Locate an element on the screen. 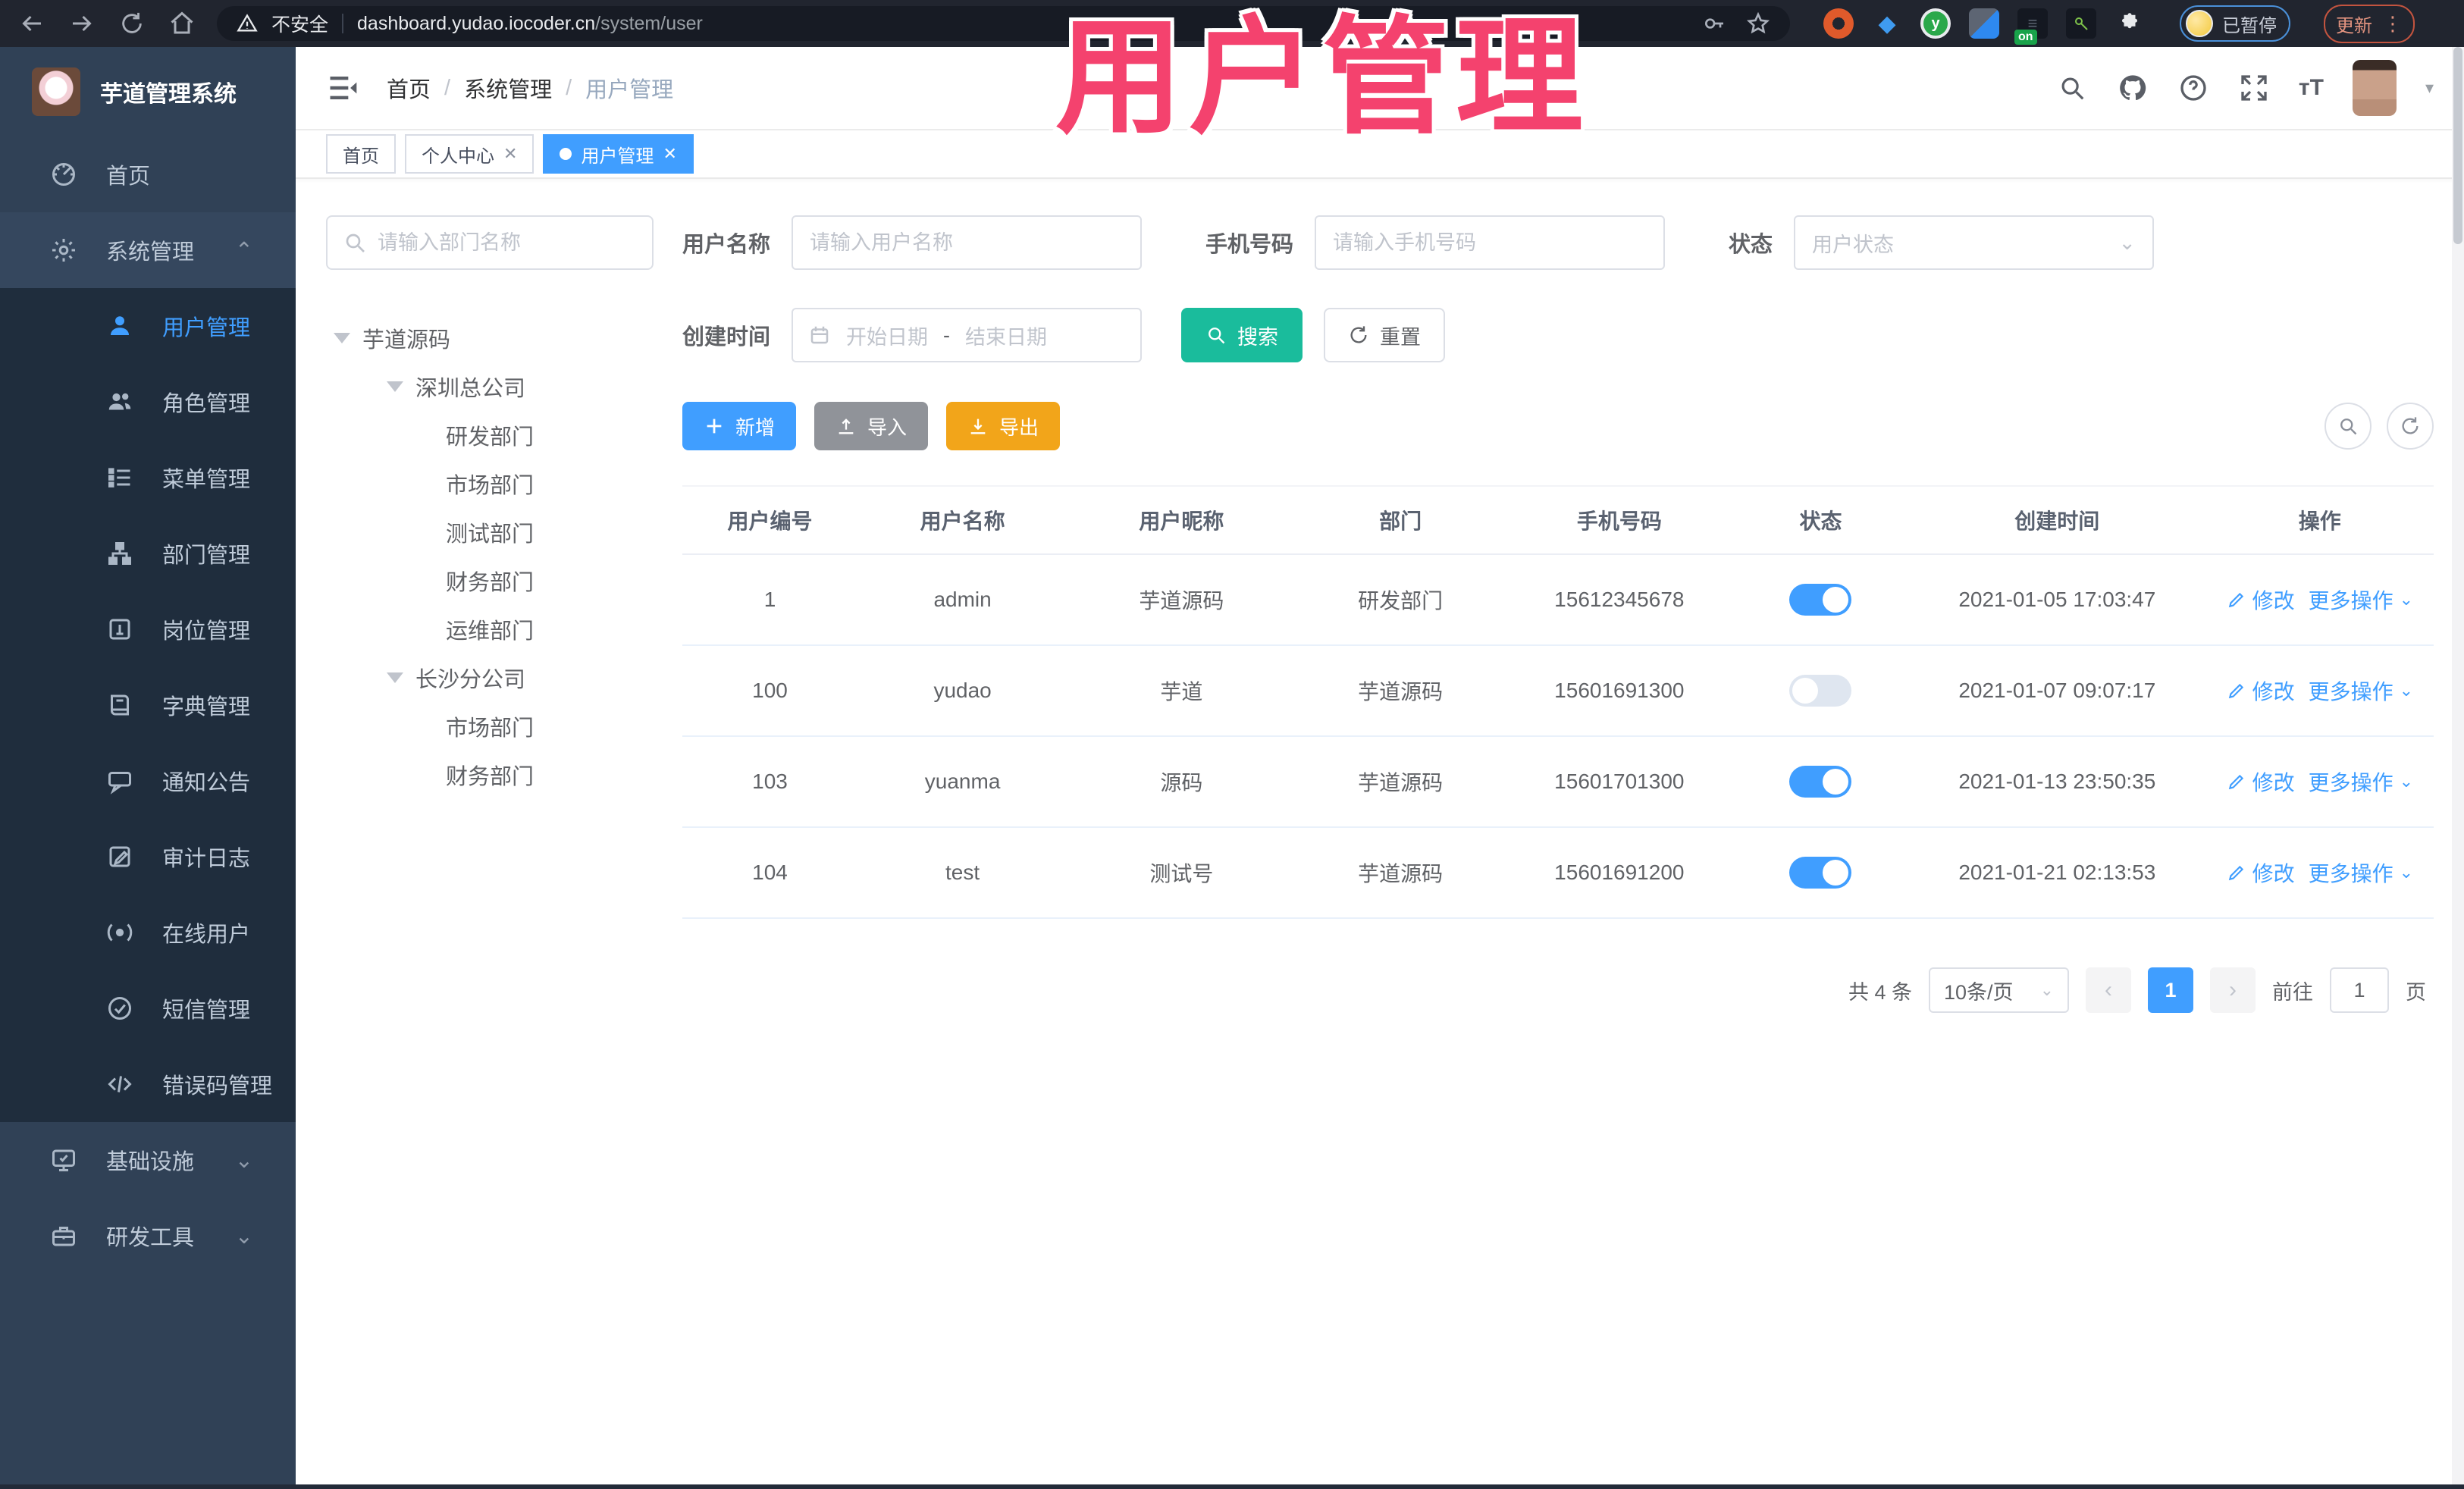 The height and width of the screenshot is (1489, 2464). sidebar-item-post-management: 岗位管理 is located at coordinates (148, 629).